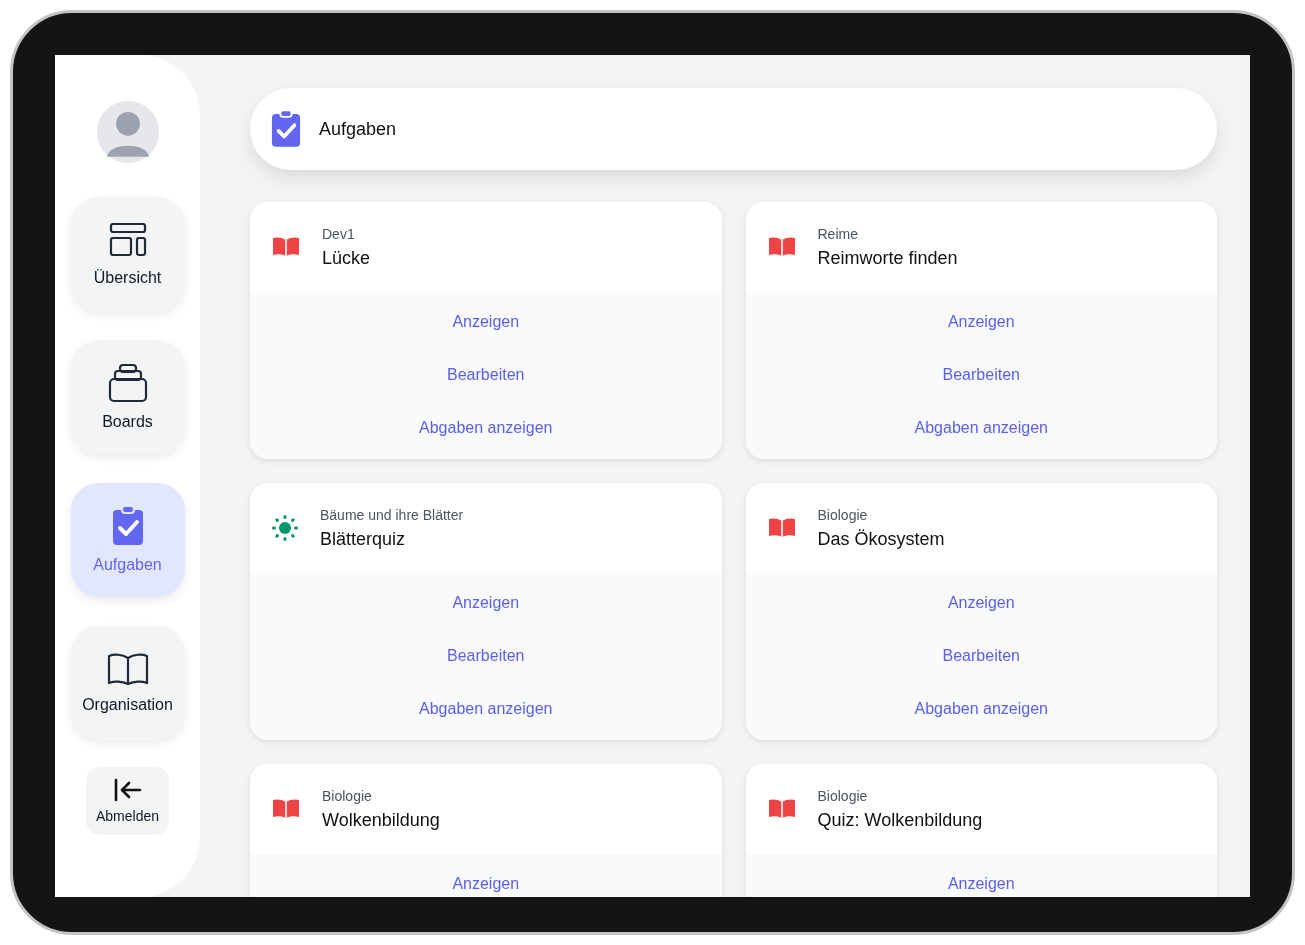  Describe the element at coordinates (127, 383) in the screenshot. I see `stack-icon` at that location.